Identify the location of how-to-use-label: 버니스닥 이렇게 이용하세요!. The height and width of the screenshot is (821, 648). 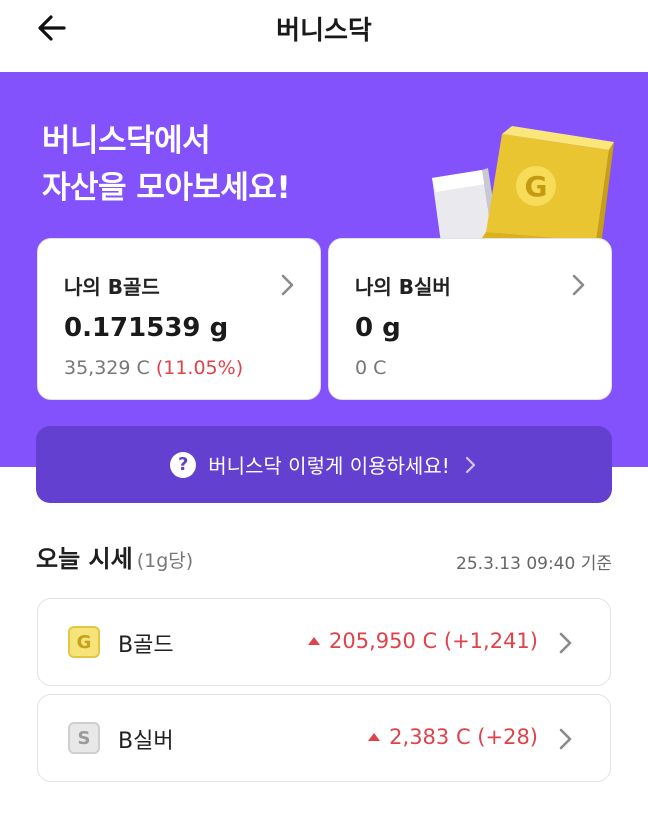
(329, 466).